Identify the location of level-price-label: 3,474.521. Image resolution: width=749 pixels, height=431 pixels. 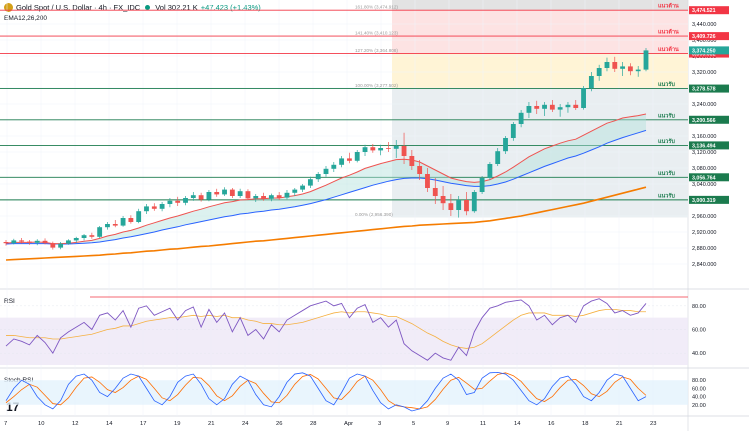
(704, 11).